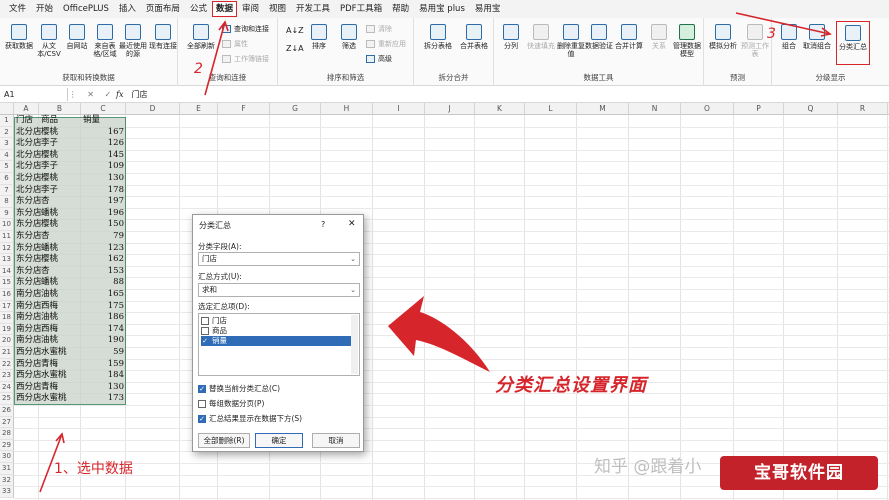  Describe the element at coordinates (648, 467) in the screenshot. I see `zhihu-watermark: 知乎 @跟着小` at that location.